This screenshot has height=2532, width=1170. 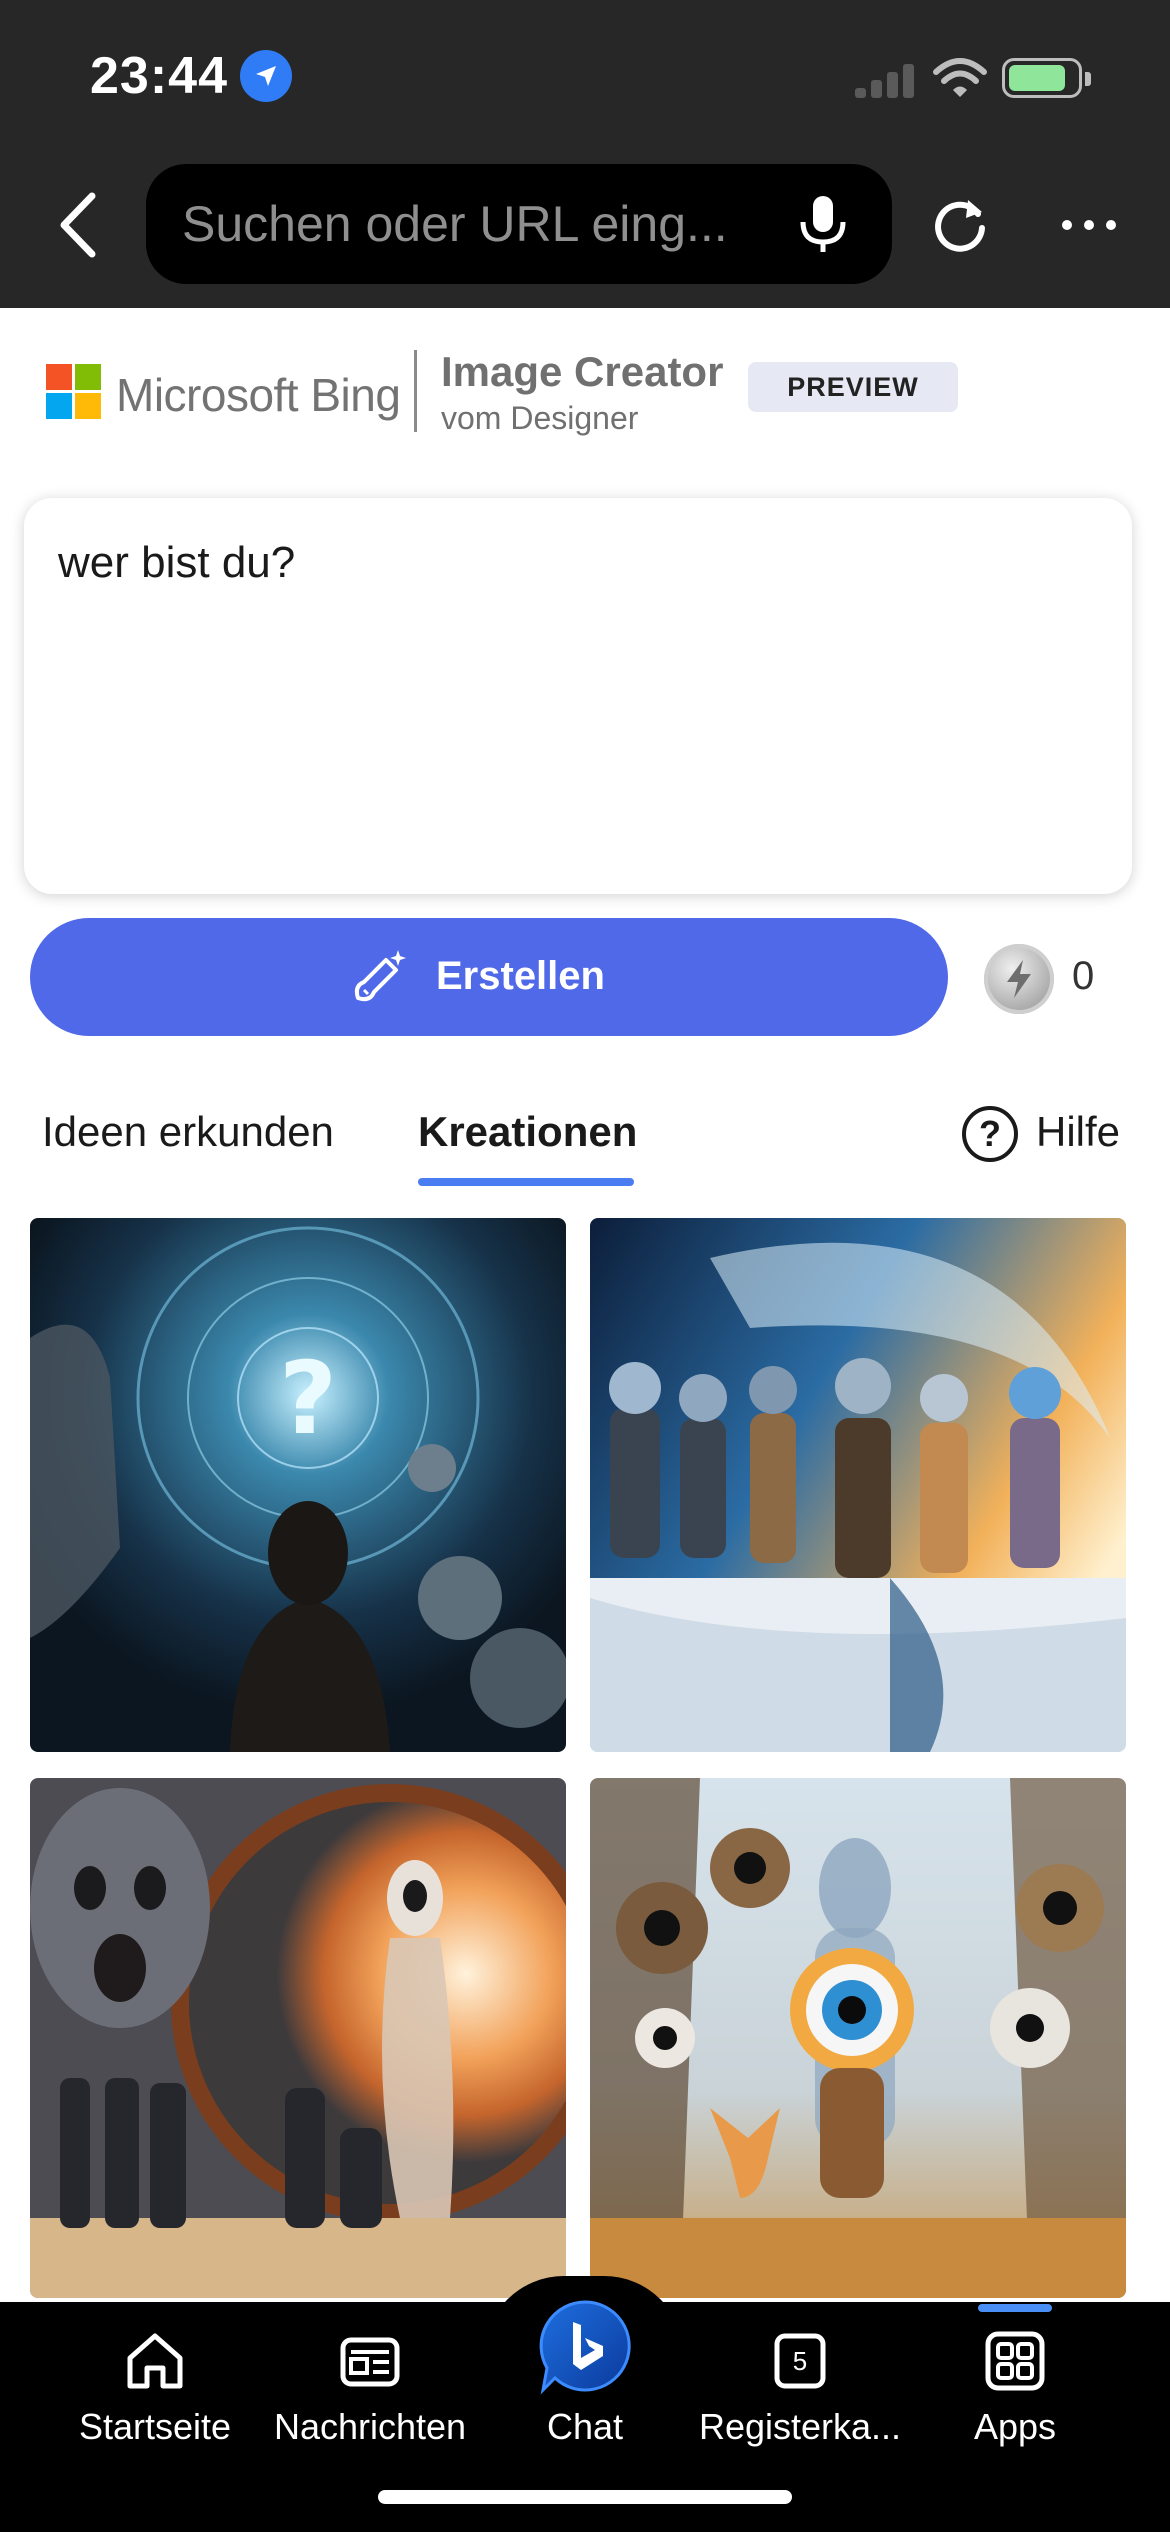 I want to click on prompt-box, so click(x=578, y=696).